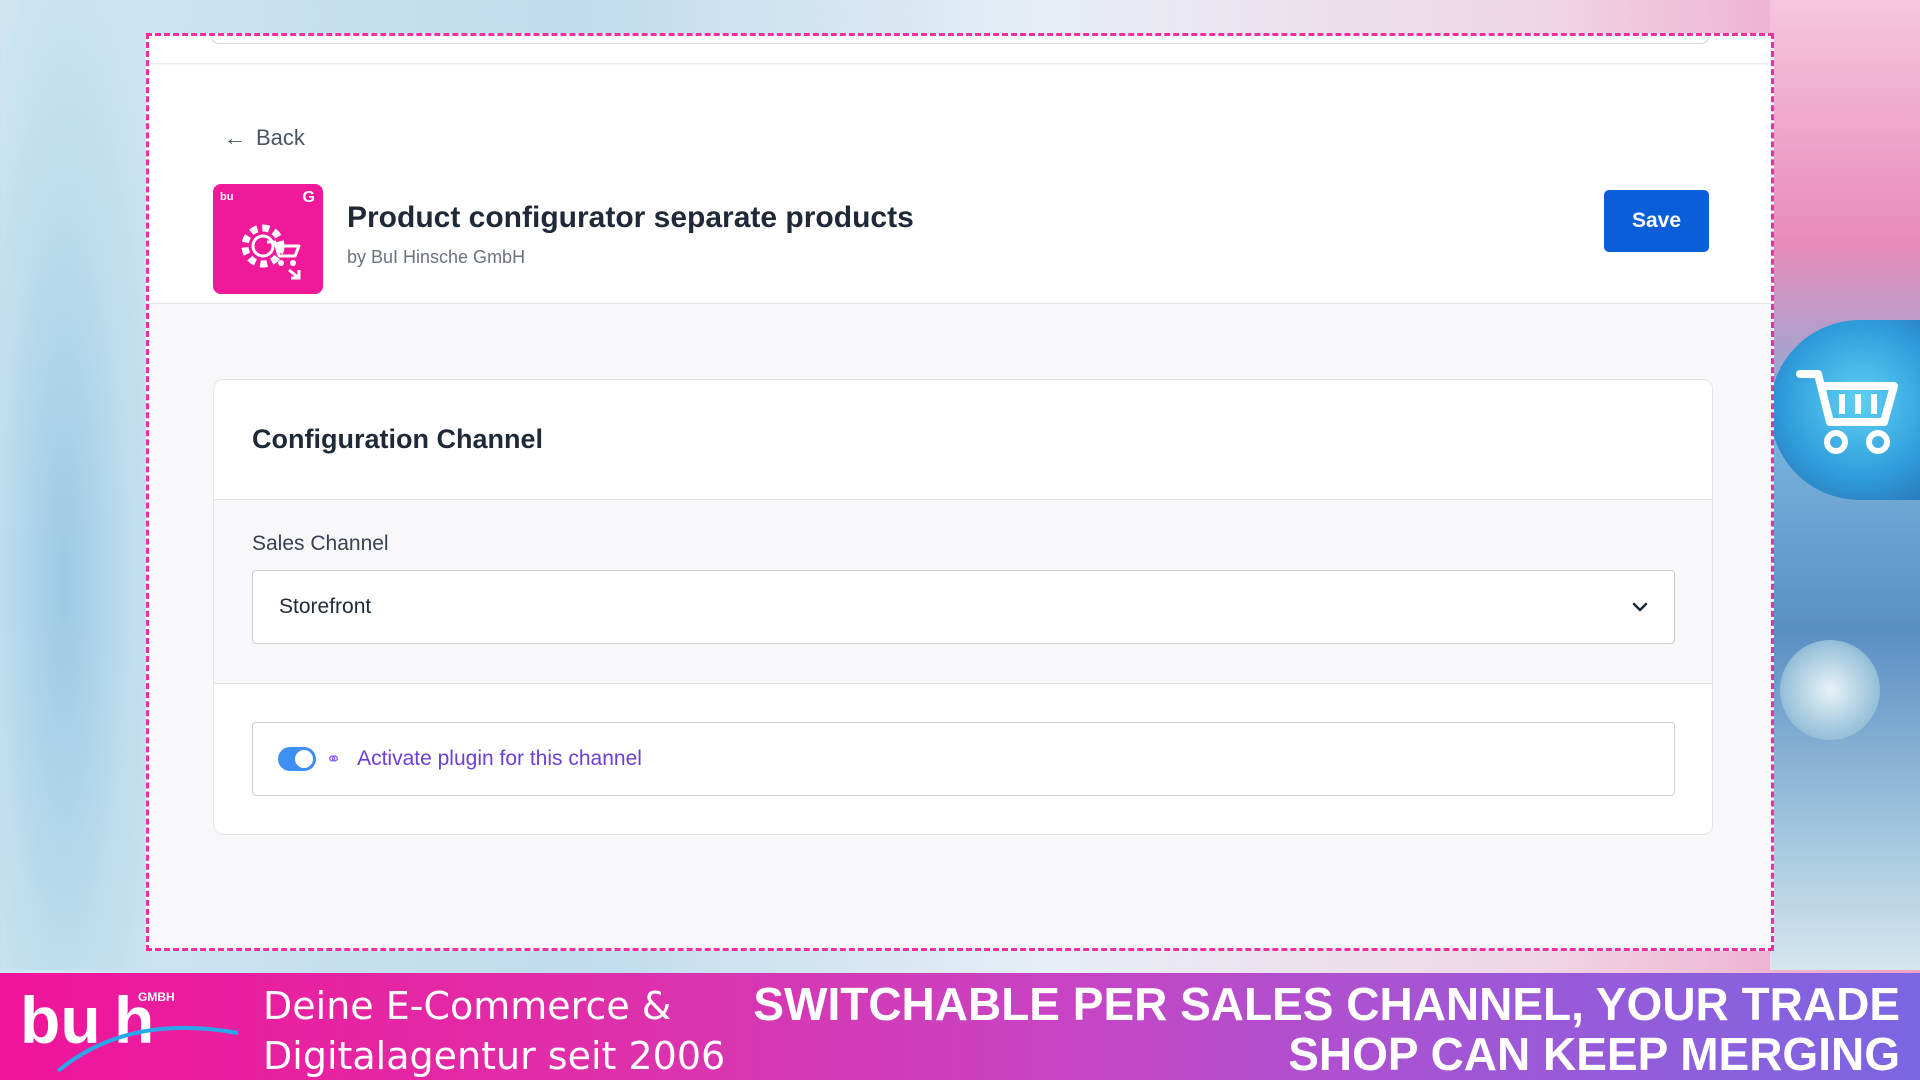 The width and height of the screenshot is (1920, 1080). I want to click on shopware-icon: G, so click(308, 197).